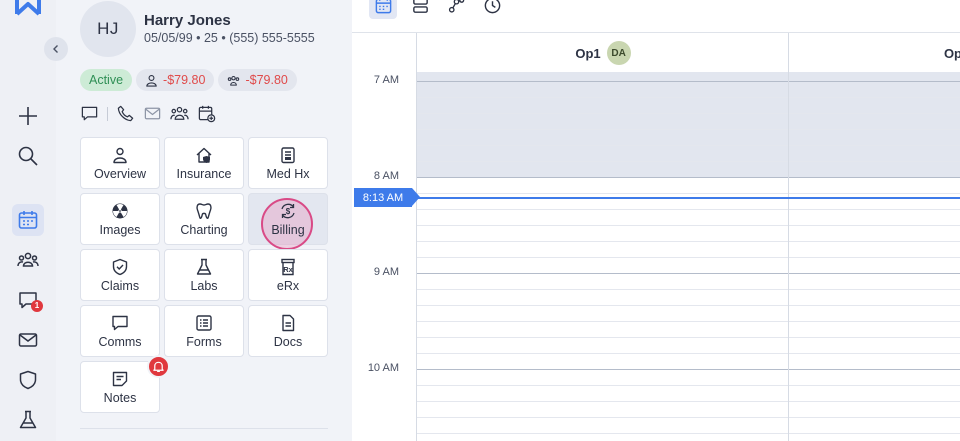 This screenshot has width=960, height=441. Describe the element at coordinates (387, 197) in the screenshot. I see `current-time-indicator: 8:13 AM` at that location.